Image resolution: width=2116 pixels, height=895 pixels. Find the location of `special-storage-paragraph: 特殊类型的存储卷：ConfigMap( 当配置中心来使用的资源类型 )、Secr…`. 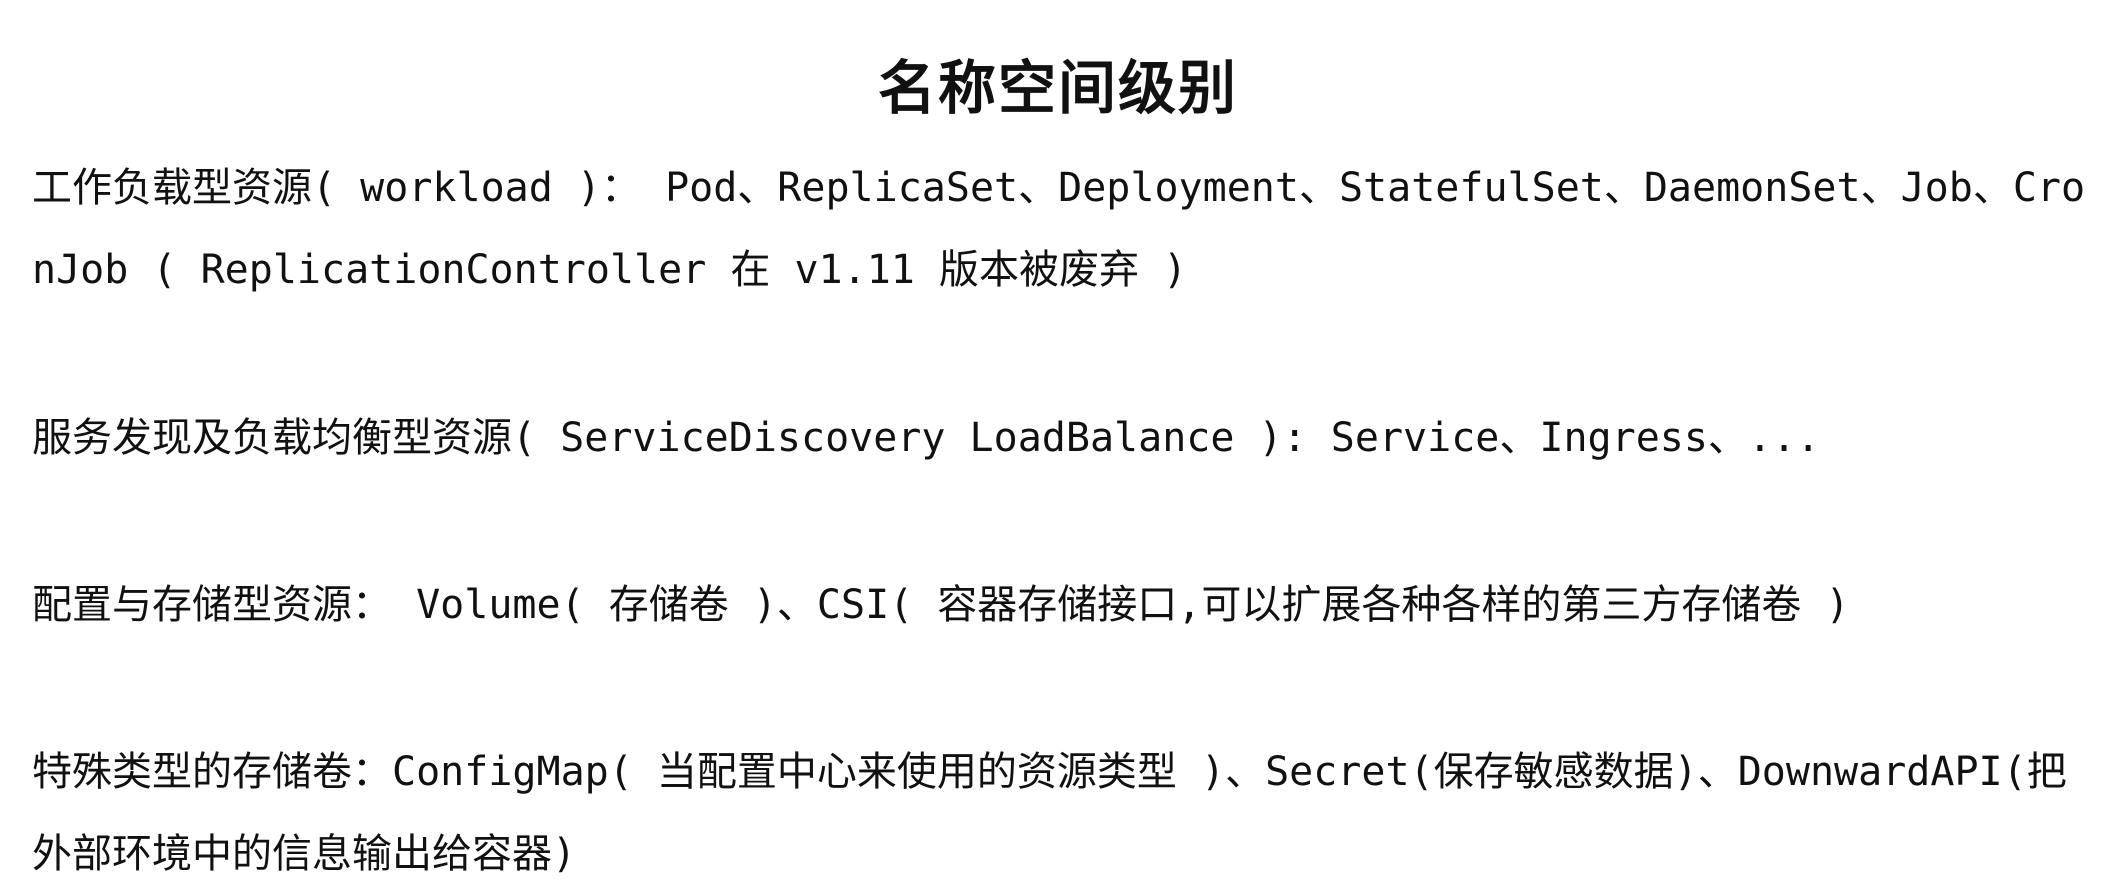

special-storage-paragraph: 特殊类型的存储卷：ConfigMap( 当配置中心来使用的资源类型 )、Secr… is located at coordinates (1049, 813).